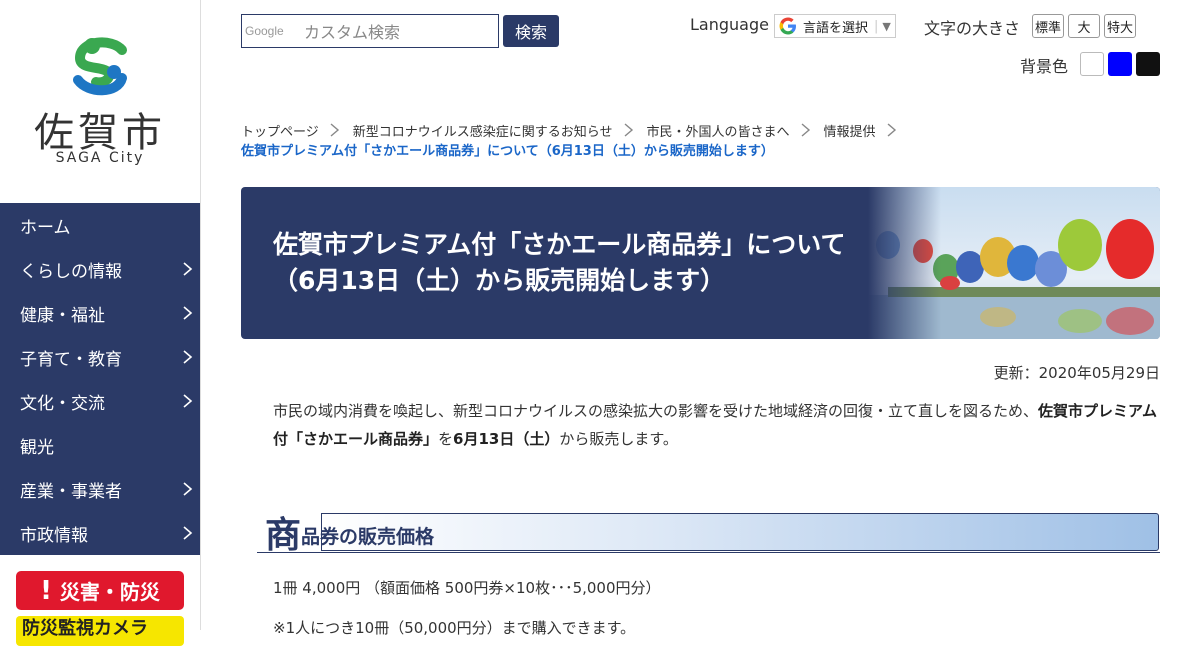 Image resolution: width=1200 pixels, height=646 pixels. What do you see at coordinates (100, 533) in the screenshot?
I see `nav-item-city-admin: 市政情報` at bounding box center [100, 533].